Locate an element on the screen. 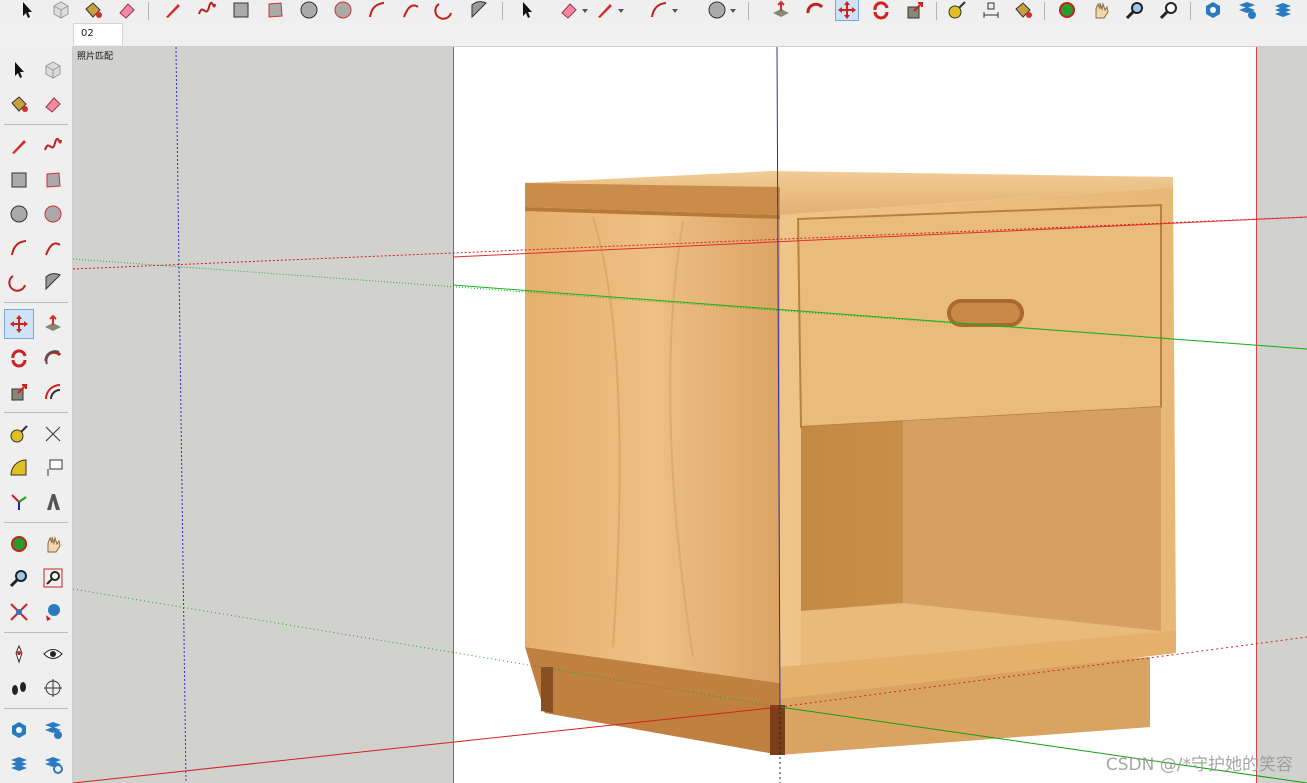 The image size is (1307, 783). zoom-extents-icon is located at coordinates (19, 612).